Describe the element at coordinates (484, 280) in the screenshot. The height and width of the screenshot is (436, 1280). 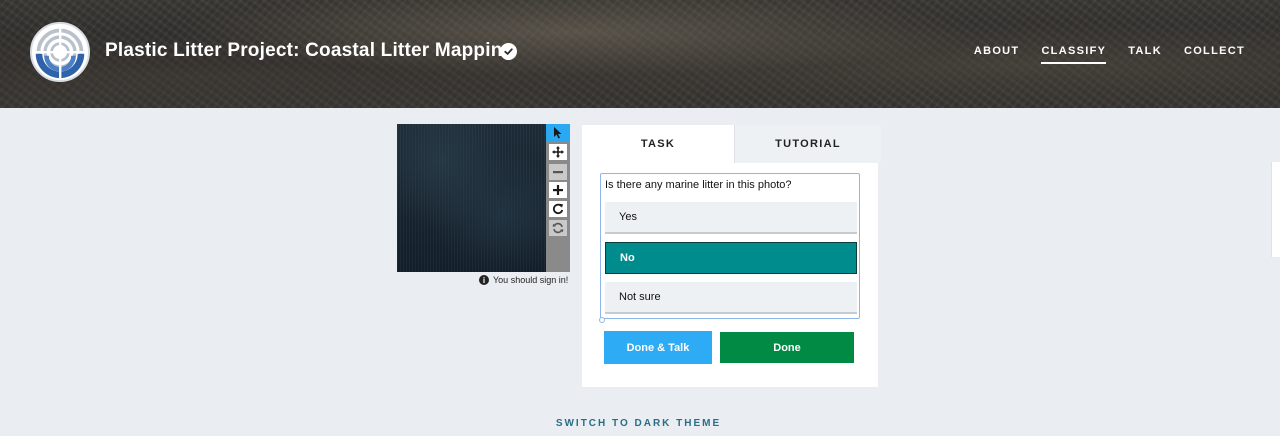
I see `info-icon: i` at that location.